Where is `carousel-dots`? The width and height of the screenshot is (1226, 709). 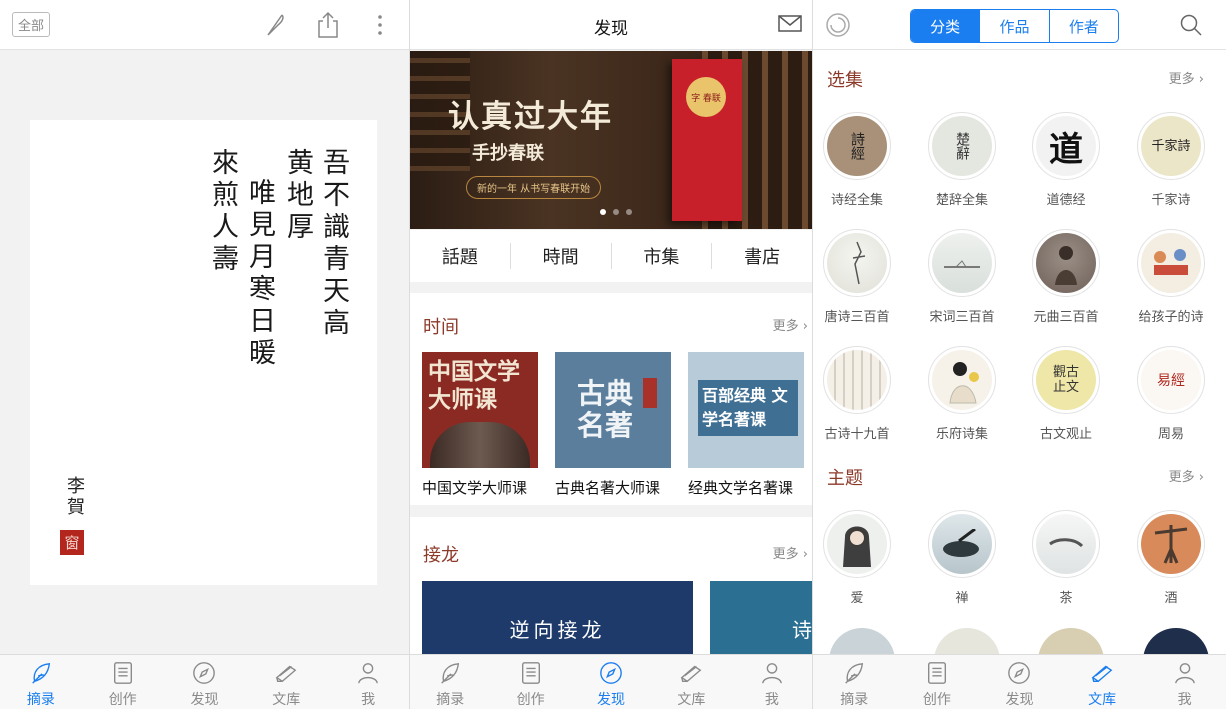
carousel-dots is located at coordinates (616, 212).